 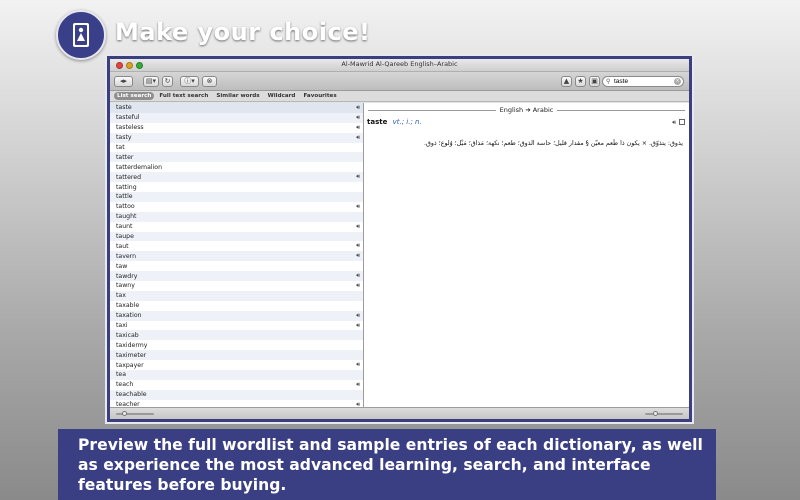 What do you see at coordinates (128, 118) in the screenshot?
I see `word-label: tasteful` at bounding box center [128, 118].